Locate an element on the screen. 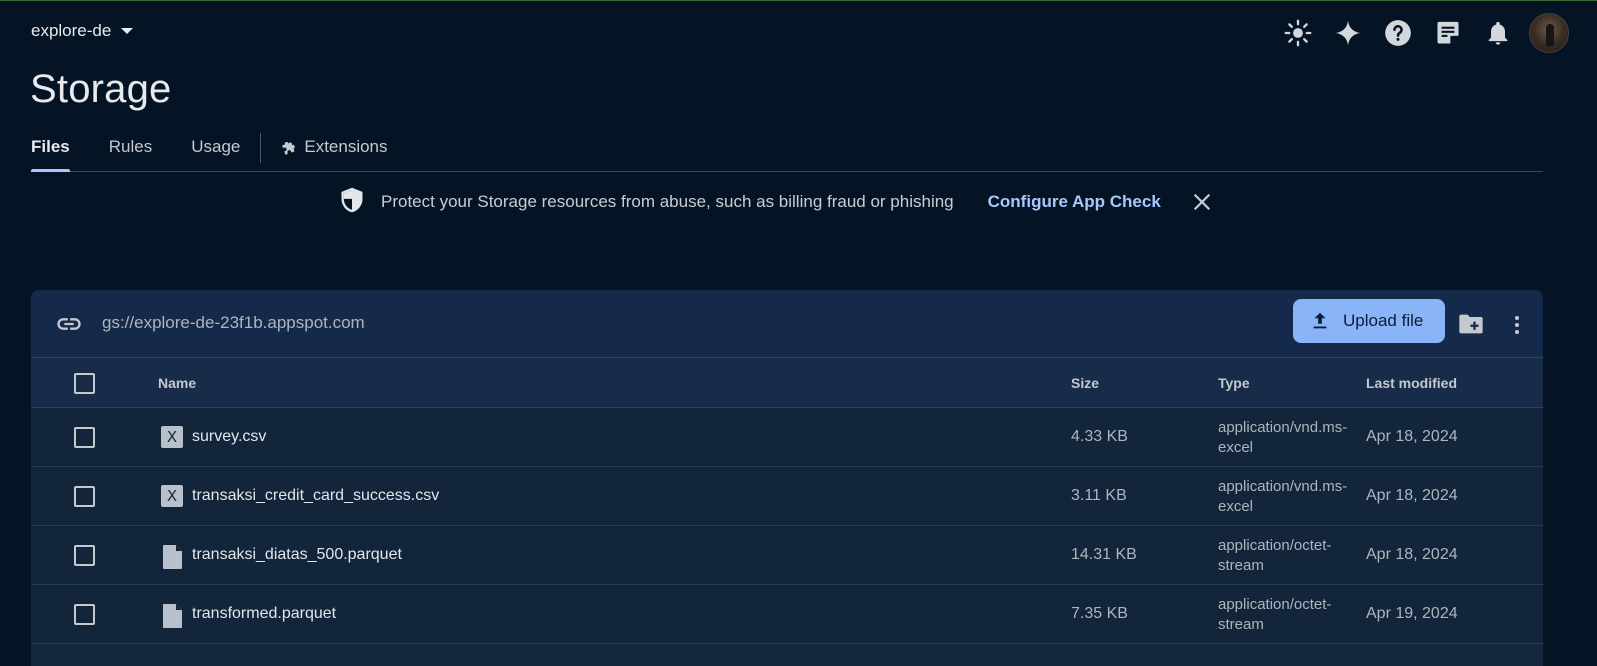 This screenshot has width=1597, height=666. bucket-path: gs://explore-de-23f1b.appspot.com is located at coordinates (233, 323).